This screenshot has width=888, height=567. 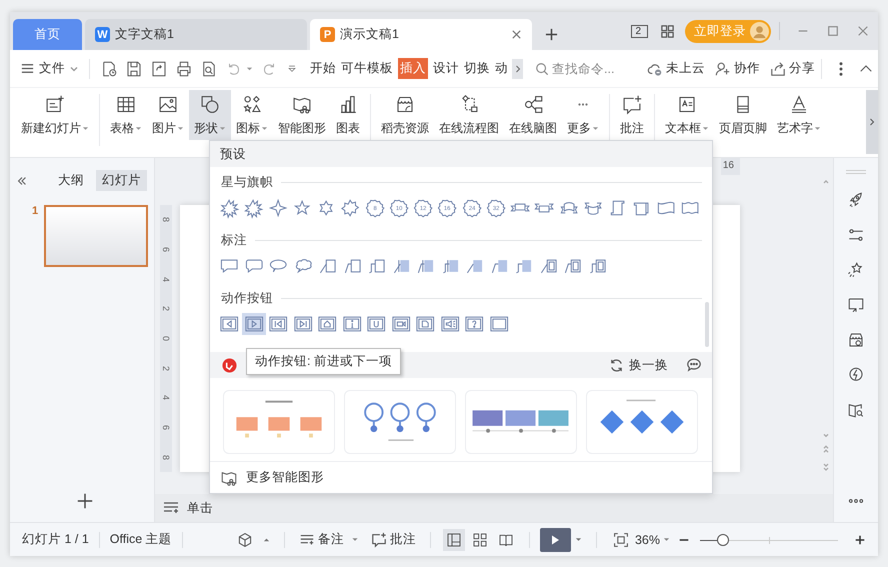 I want to click on view-mode-button, so click(x=453, y=539).